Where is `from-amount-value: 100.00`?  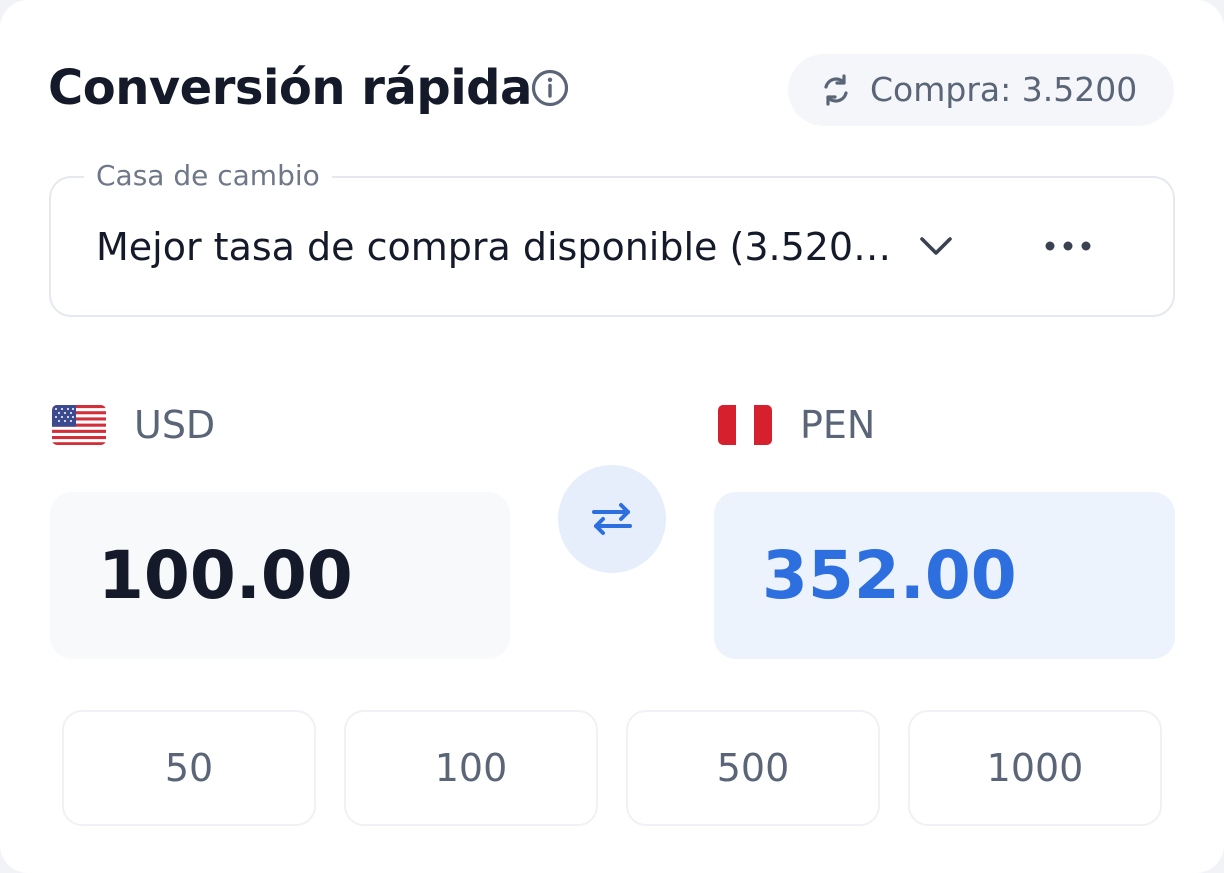
from-amount-value: 100.00 is located at coordinates (225, 575).